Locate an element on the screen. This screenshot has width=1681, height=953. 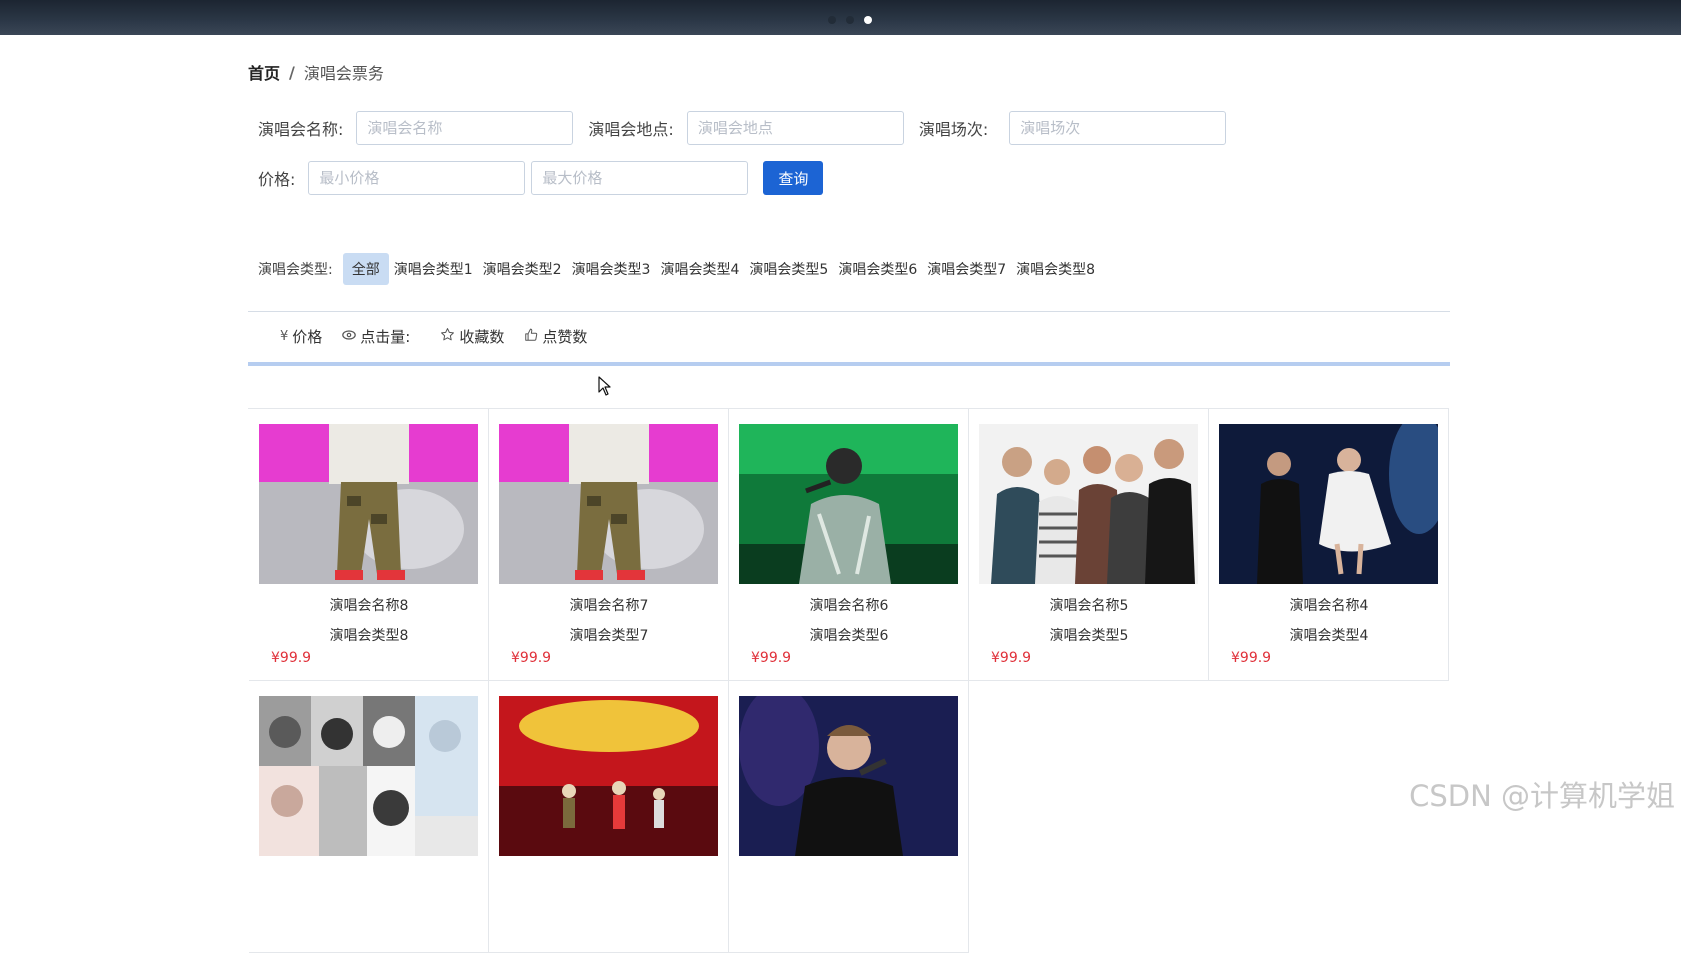
price-label: 价格: is located at coordinates (277, 179).